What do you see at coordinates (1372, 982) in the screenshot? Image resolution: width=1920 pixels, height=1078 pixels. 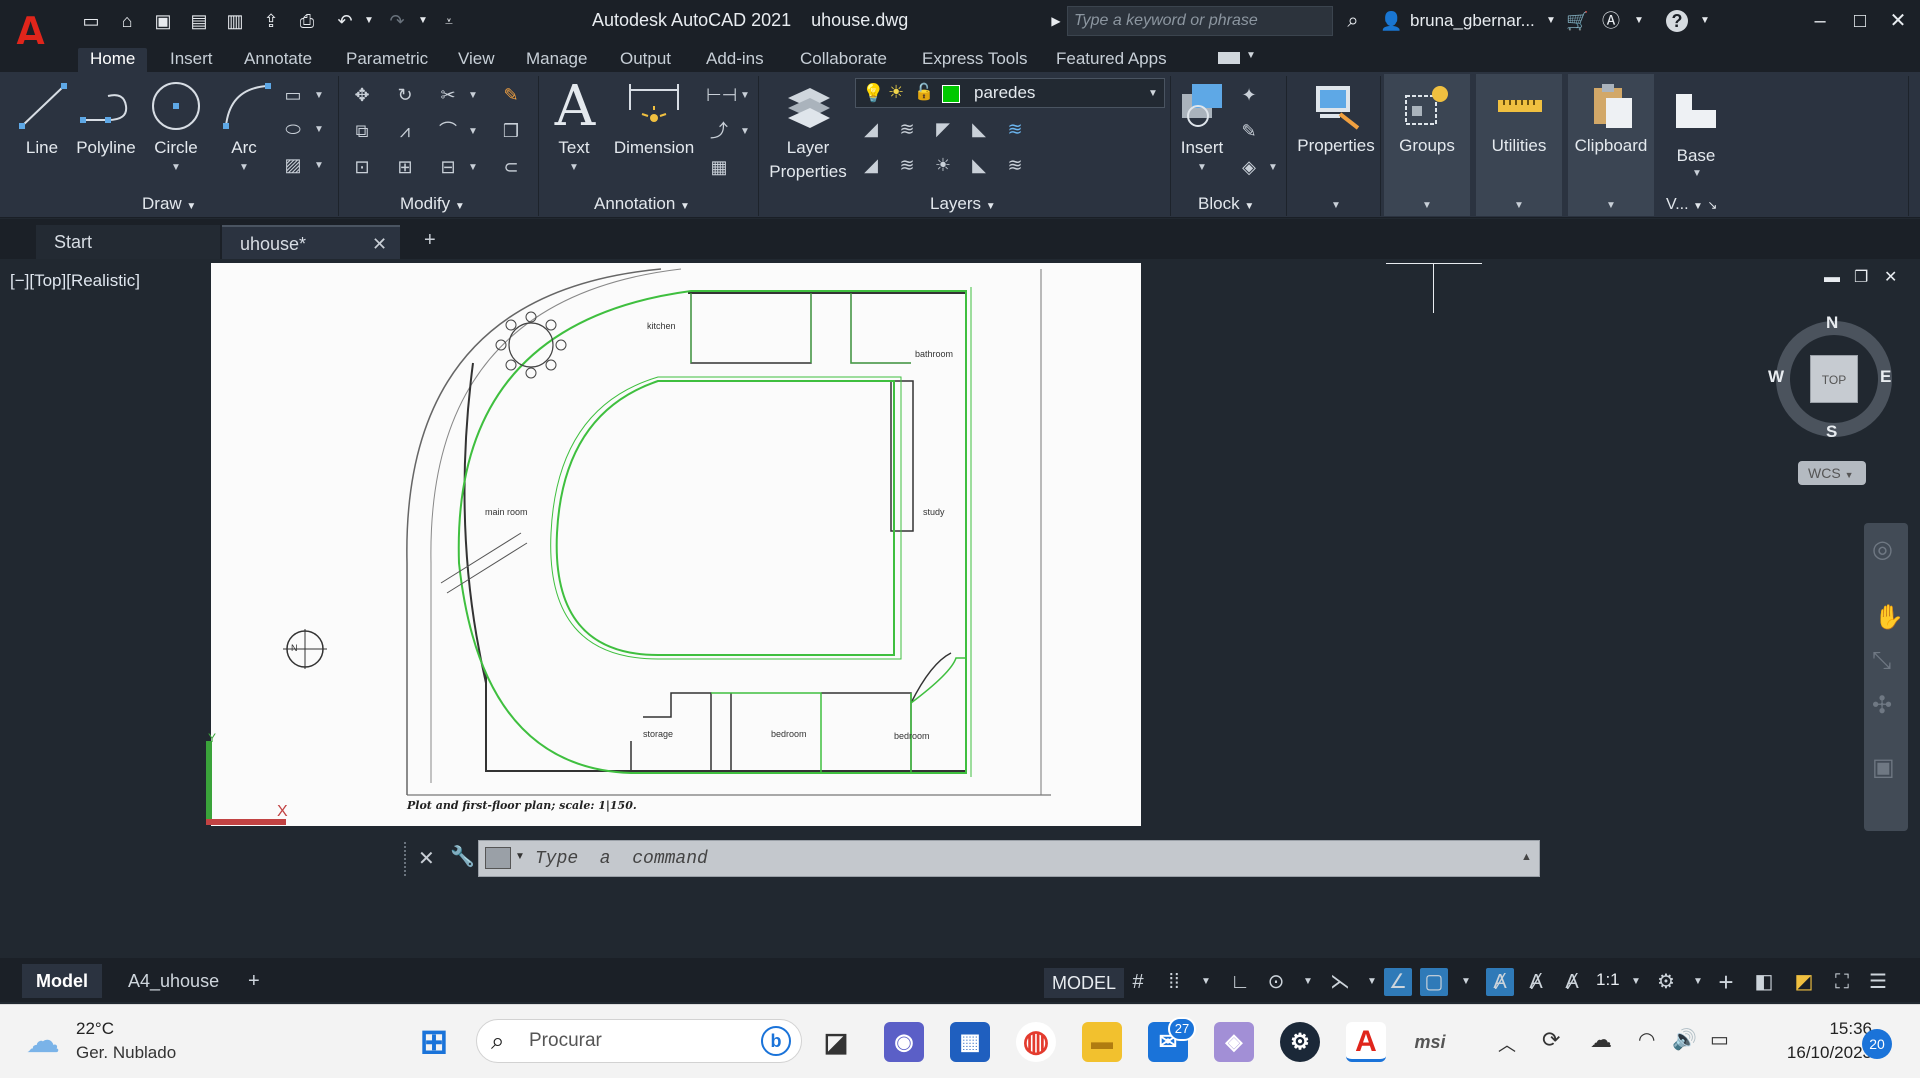 I see `isodraft-dropdown-icon: ▼` at bounding box center [1372, 982].